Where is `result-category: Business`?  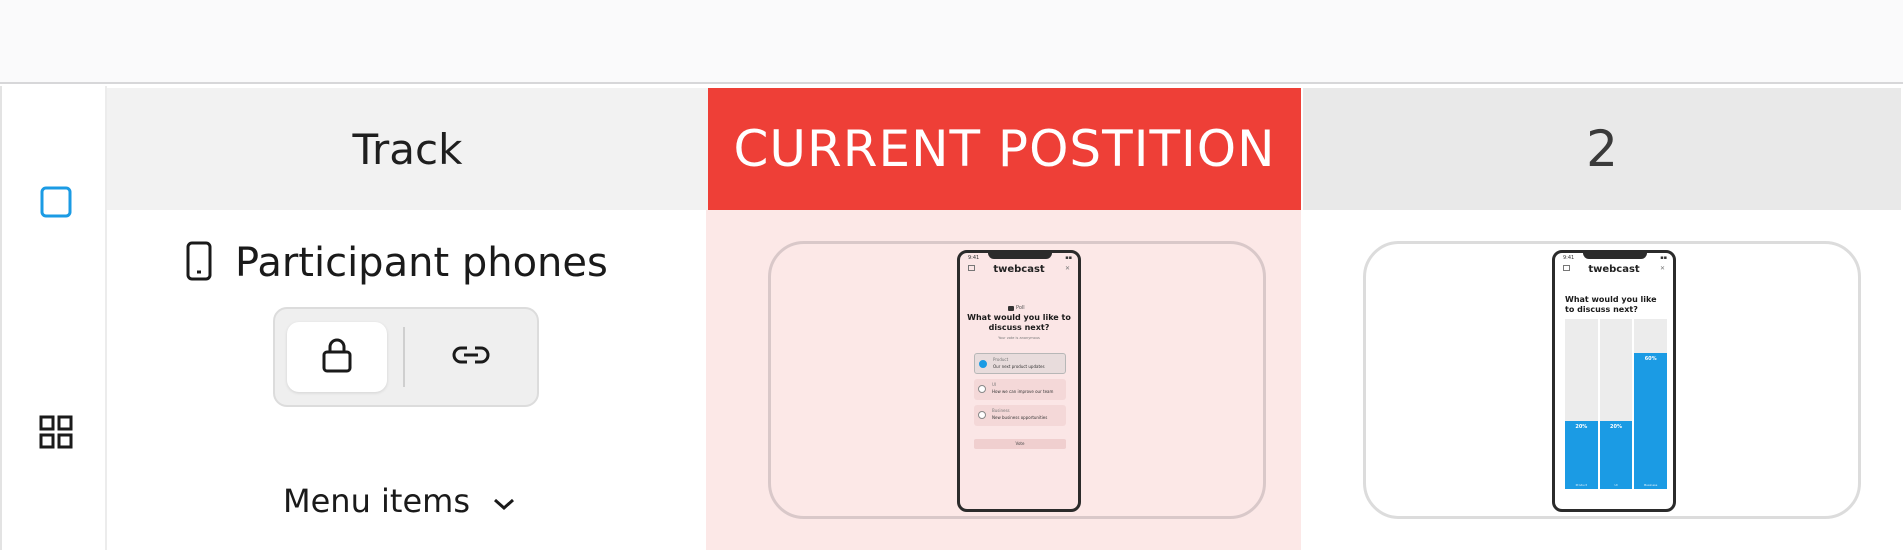
result-category: Business is located at coordinates (1651, 485).